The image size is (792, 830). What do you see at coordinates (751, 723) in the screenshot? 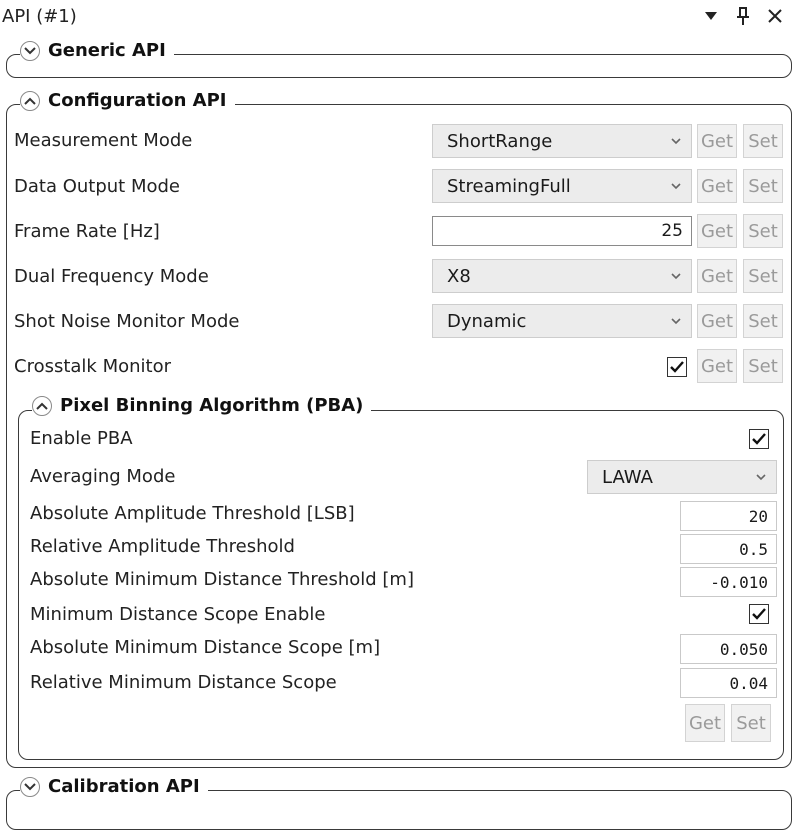
I see `pba-set-button: Set` at bounding box center [751, 723].